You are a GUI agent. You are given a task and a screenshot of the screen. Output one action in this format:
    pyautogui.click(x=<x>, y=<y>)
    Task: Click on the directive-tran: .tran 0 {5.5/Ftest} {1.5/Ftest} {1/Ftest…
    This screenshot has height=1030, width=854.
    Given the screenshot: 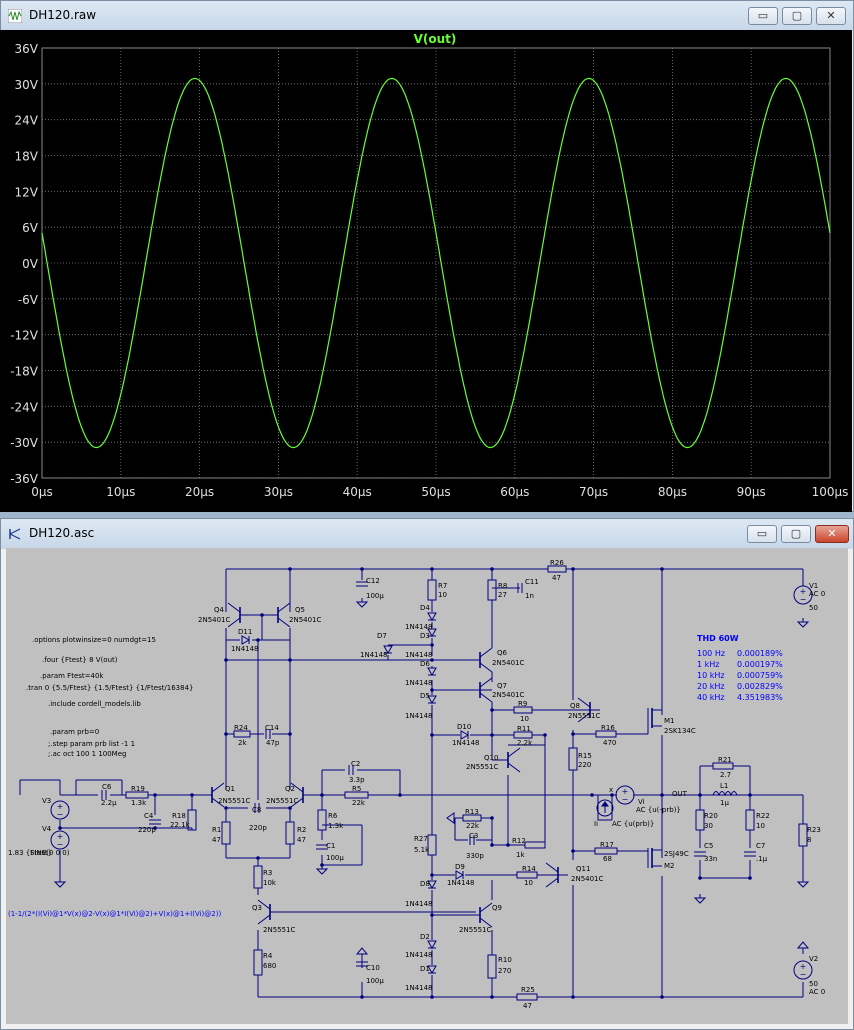 What is the action you would take?
    pyautogui.click(x=109, y=688)
    